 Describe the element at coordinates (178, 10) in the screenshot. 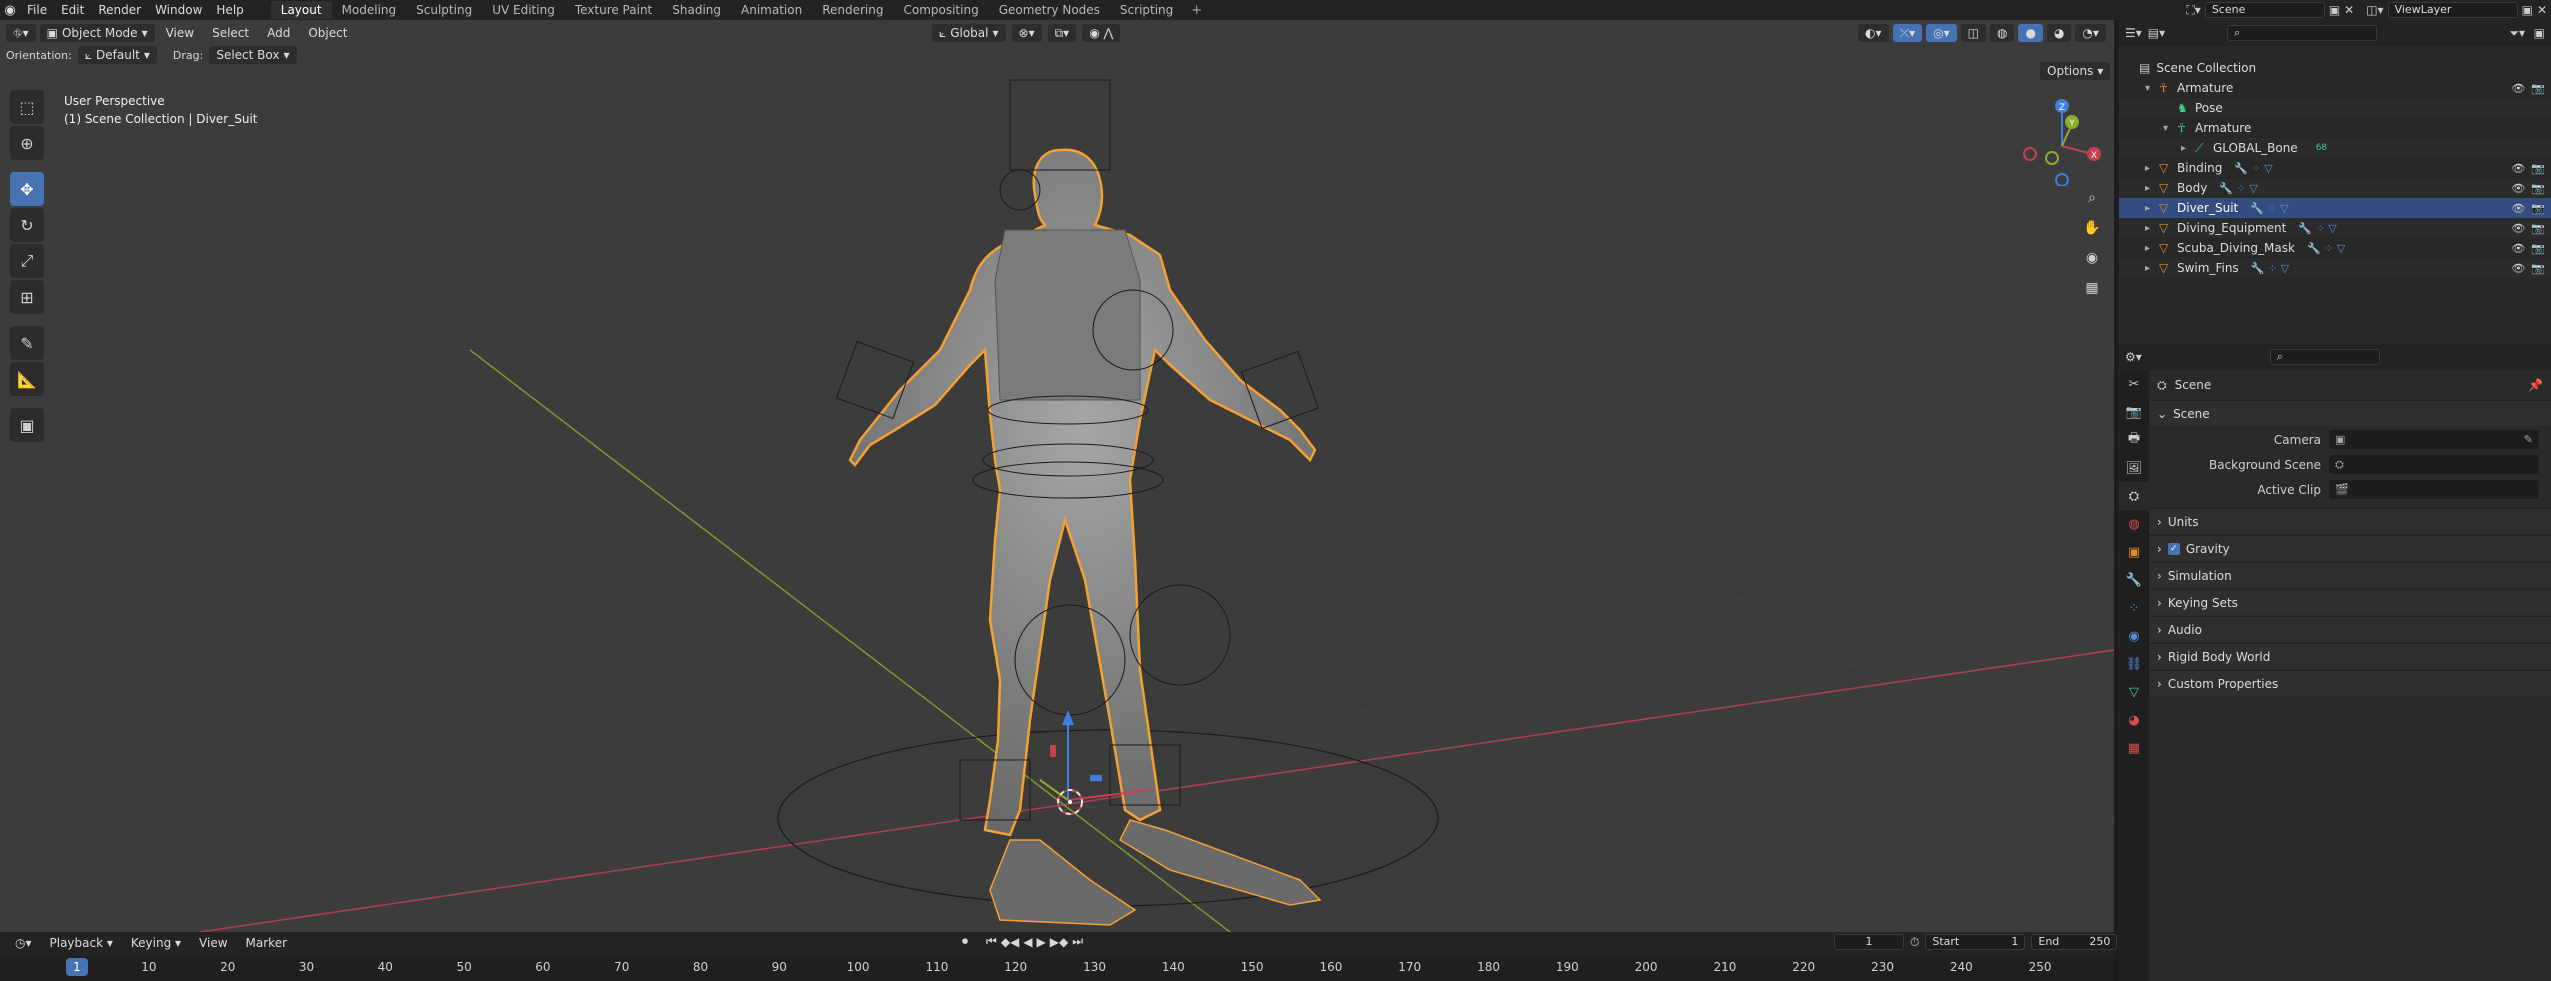

I see `menu-window: Window` at that location.